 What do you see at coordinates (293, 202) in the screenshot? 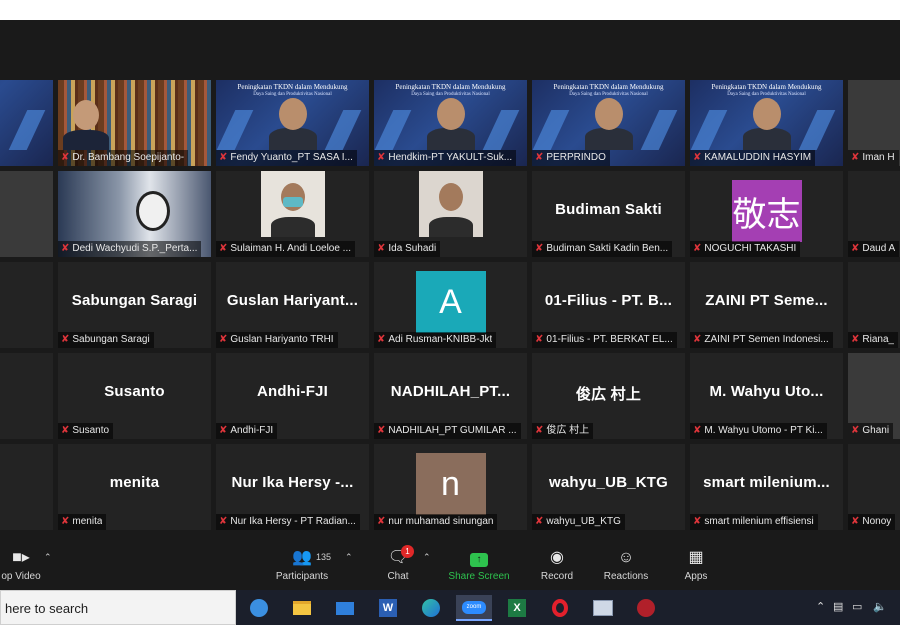
I see `face-mask` at bounding box center [293, 202].